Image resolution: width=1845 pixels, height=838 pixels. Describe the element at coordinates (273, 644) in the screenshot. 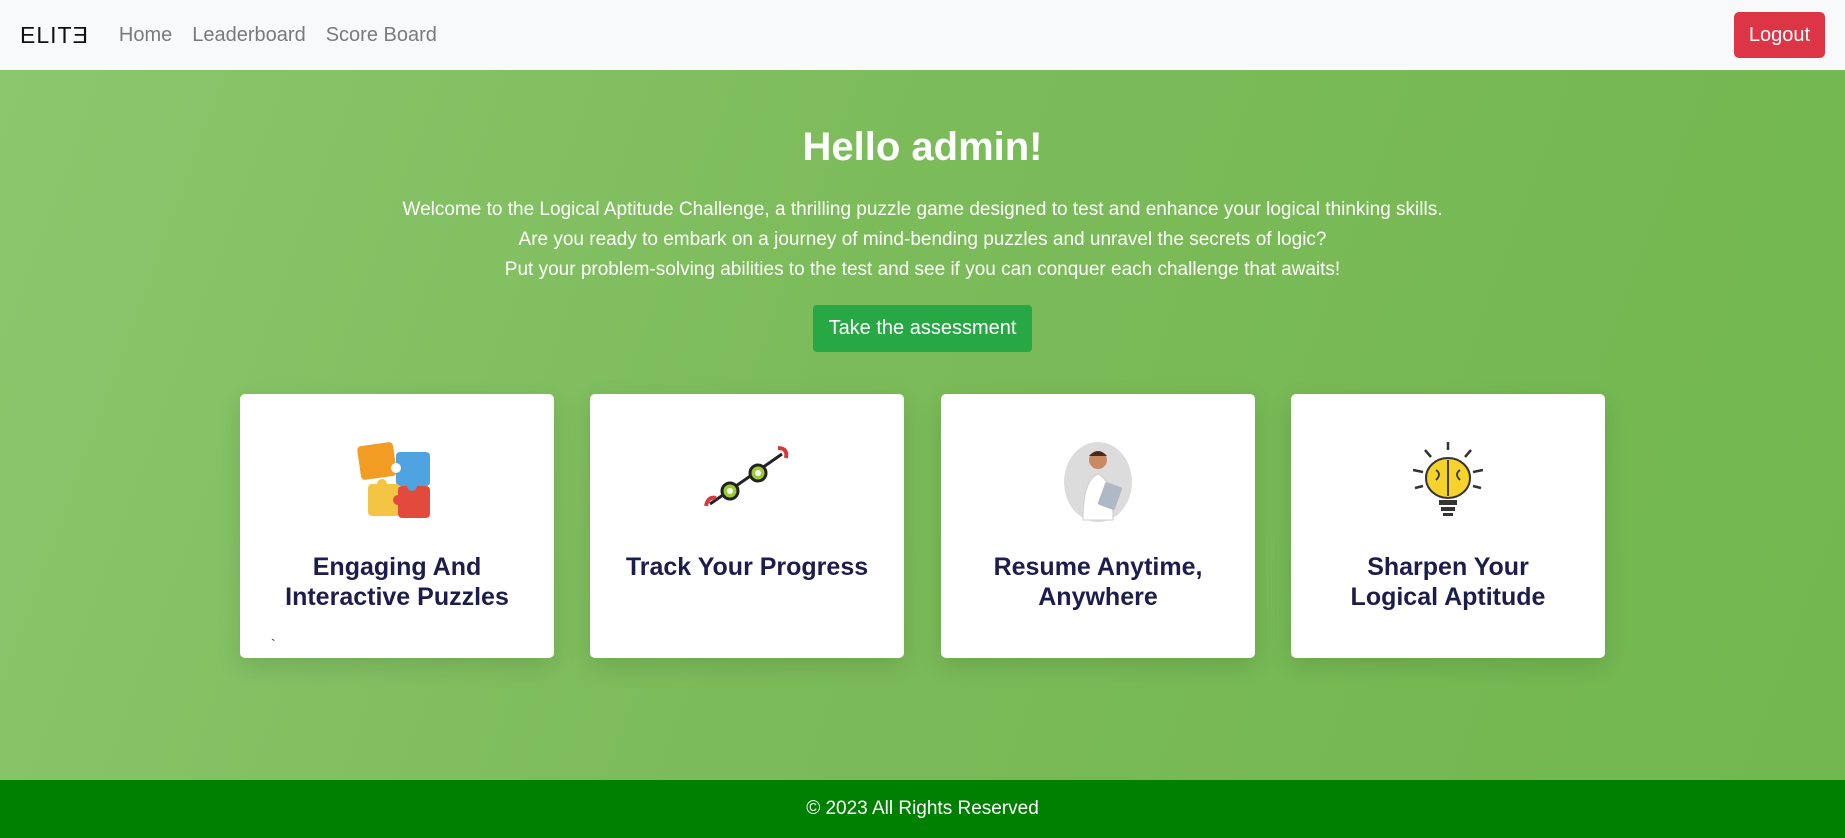

I see `stray-mark: `` at that location.